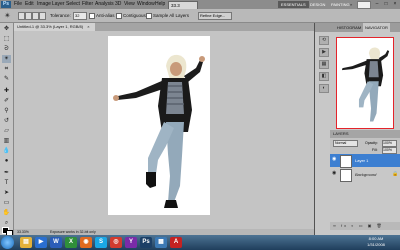 The image size is (400, 250). Describe the element at coordinates (87, 4) in the screenshot. I see `menu-filter: Filter` at that location.